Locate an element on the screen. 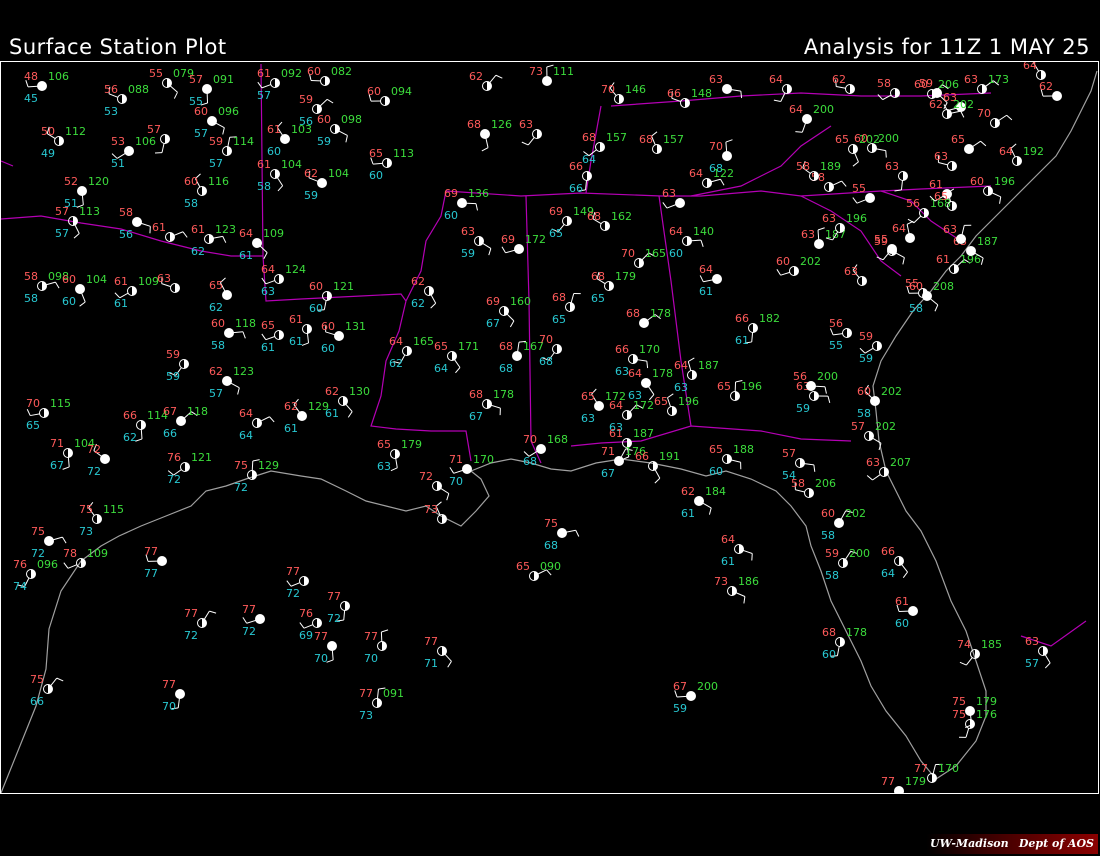 This screenshot has width=1100, height=856. temperature-value: 78 is located at coordinates (70, 553).